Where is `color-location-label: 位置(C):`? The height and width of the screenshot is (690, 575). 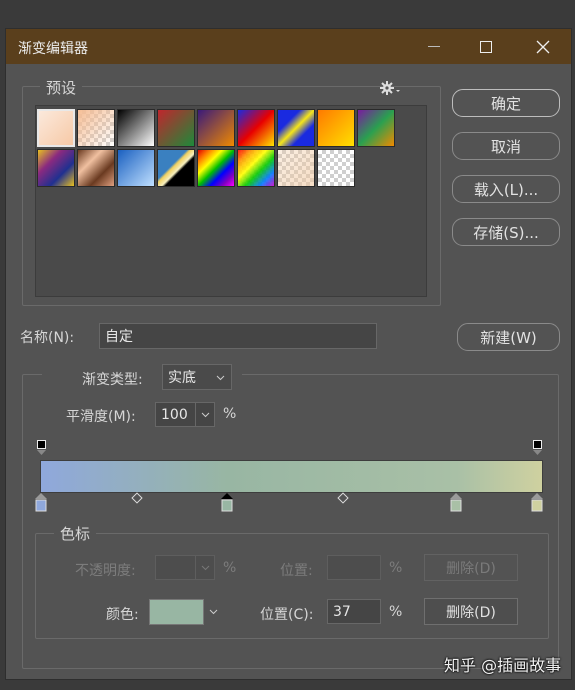 color-location-label: 位置(C): is located at coordinates (287, 615).